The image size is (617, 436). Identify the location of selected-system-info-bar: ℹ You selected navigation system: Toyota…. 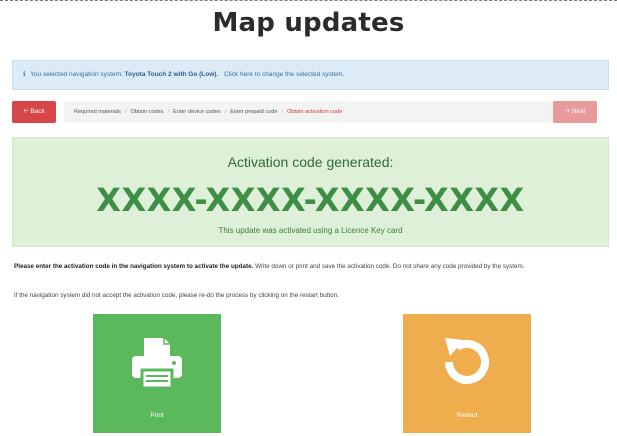
(310, 75).